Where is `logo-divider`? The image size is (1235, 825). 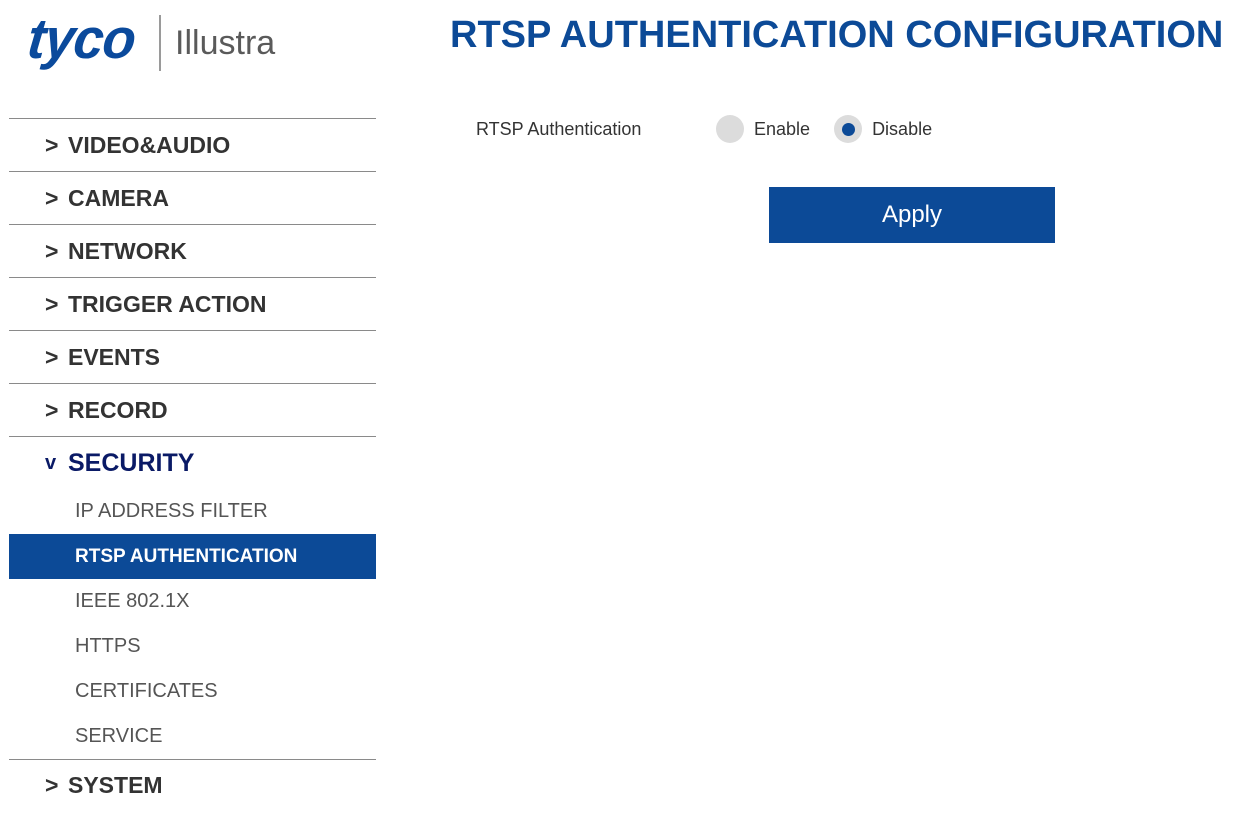 logo-divider is located at coordinates (160, 43).